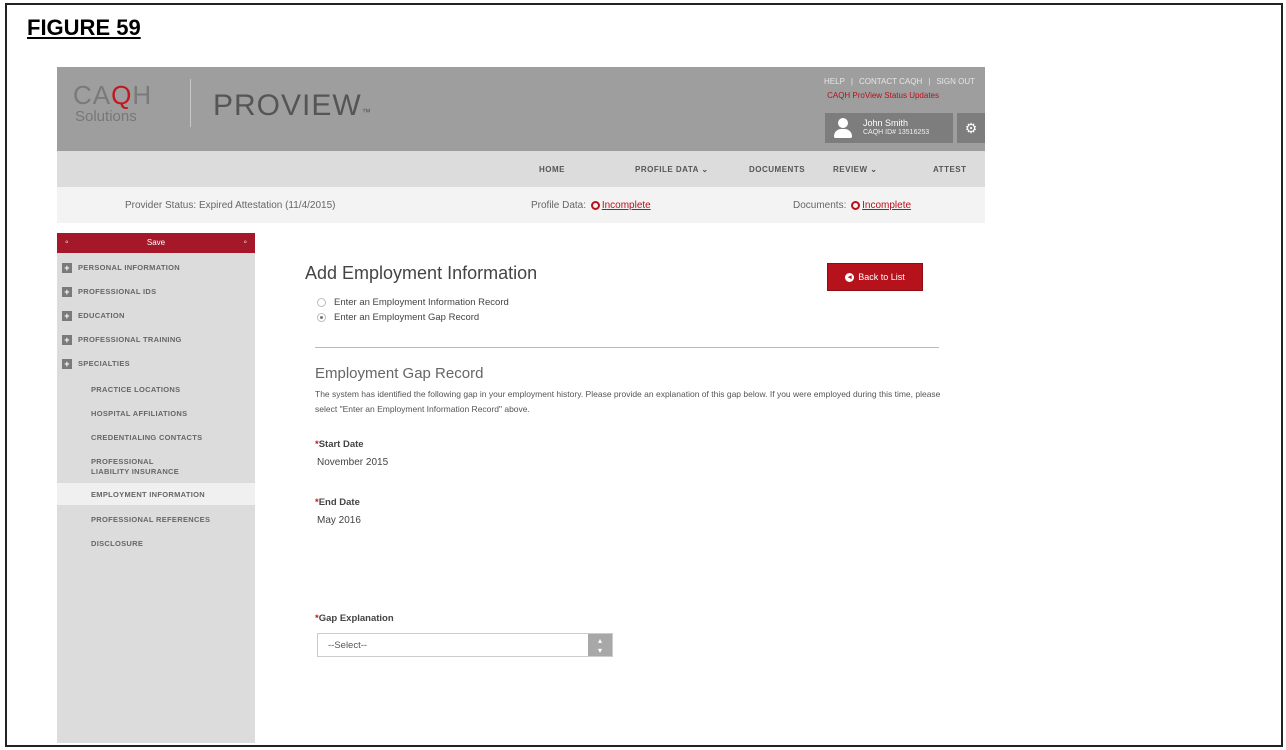 This screenshot has width=1286, height=750. Describe the element at coordinates (156, 494) in the screenshot. I see `sidebar-item-employment-information: EMPLOYMENT INFORMATION` at that location.